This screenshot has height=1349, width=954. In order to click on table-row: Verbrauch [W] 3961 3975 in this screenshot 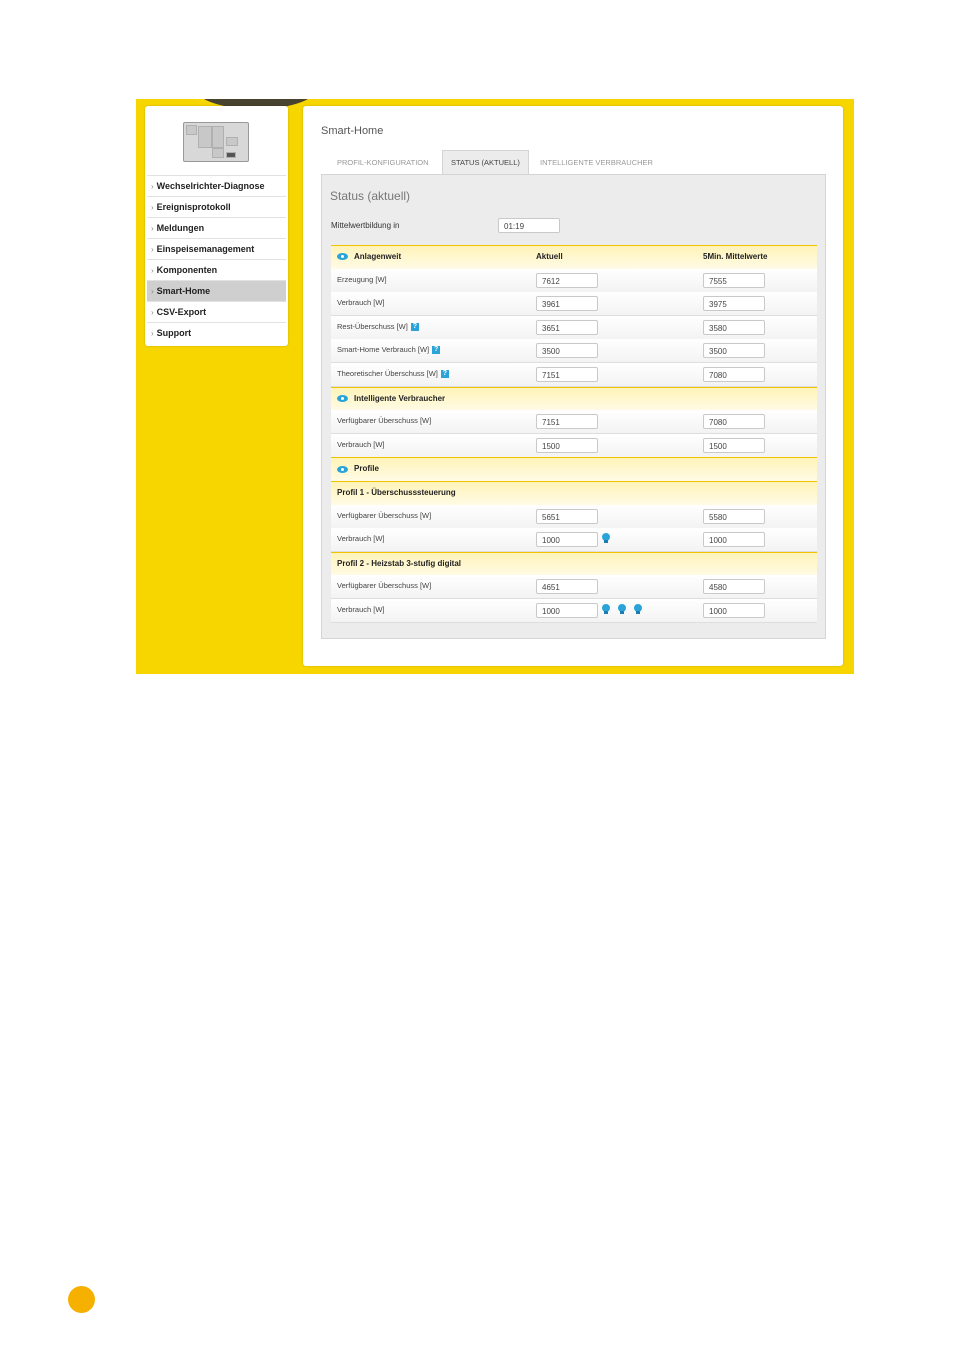, I will do `click(574, 304)`.